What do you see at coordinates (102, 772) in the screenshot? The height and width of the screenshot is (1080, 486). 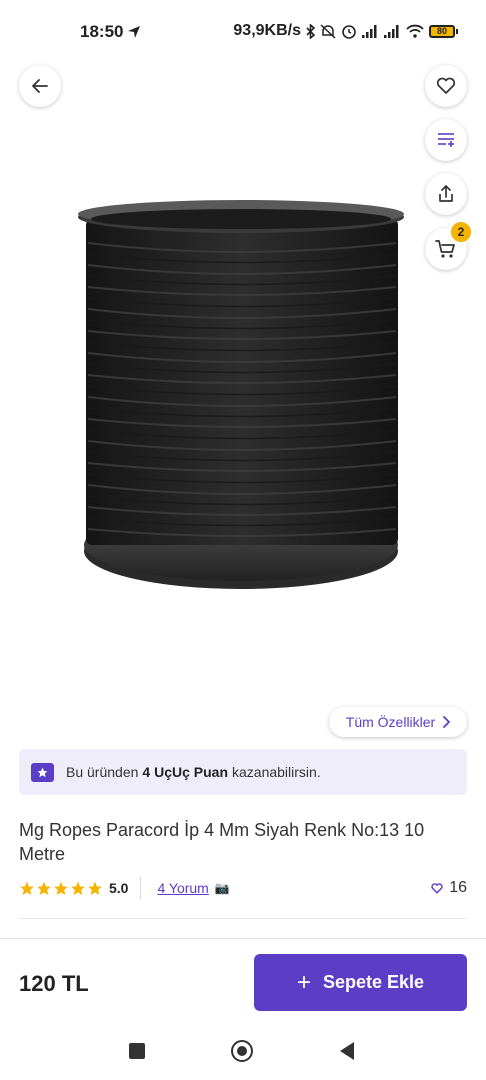 I see `points-prefix: Bu üründen` at bounding box center [102, 772].